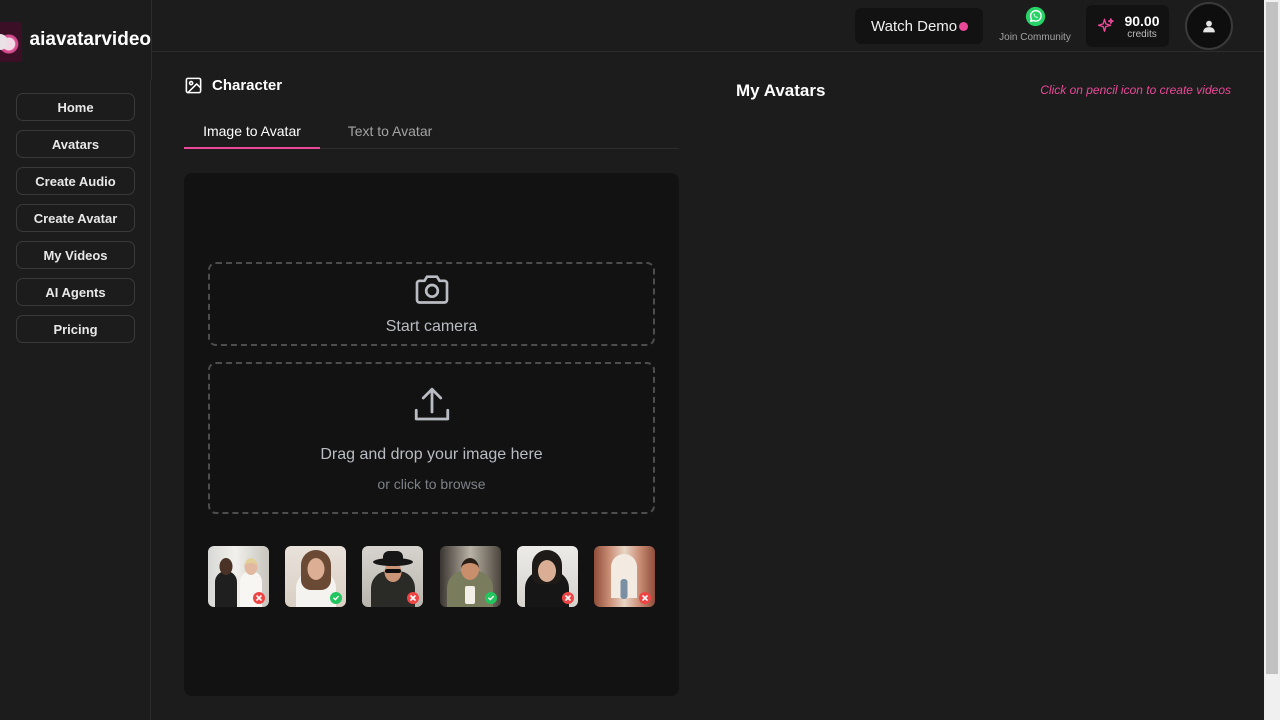 Image resolution: width=1280 pixels, height=720 pixels. Describe the element at coordinates (193, 85) in the screenshot. I see `image-icon` at that location.